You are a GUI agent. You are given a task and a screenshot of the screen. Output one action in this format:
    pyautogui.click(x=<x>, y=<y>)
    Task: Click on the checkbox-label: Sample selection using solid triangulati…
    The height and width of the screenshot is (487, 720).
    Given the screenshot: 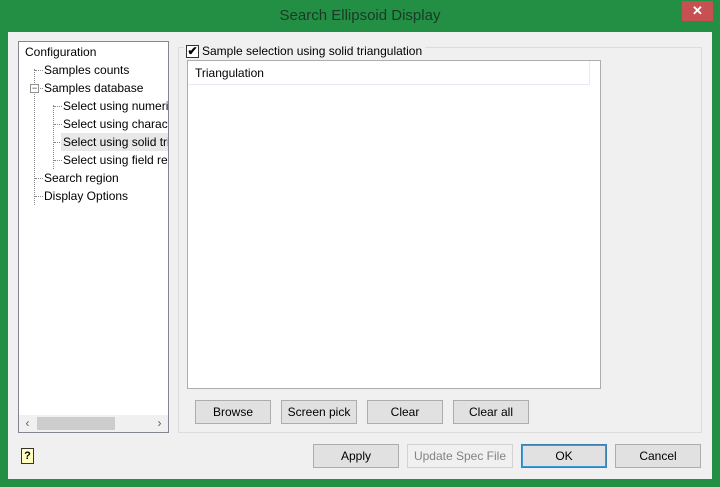 What is the action you would take?
    pyautogui.click(x=312, y=51)
    